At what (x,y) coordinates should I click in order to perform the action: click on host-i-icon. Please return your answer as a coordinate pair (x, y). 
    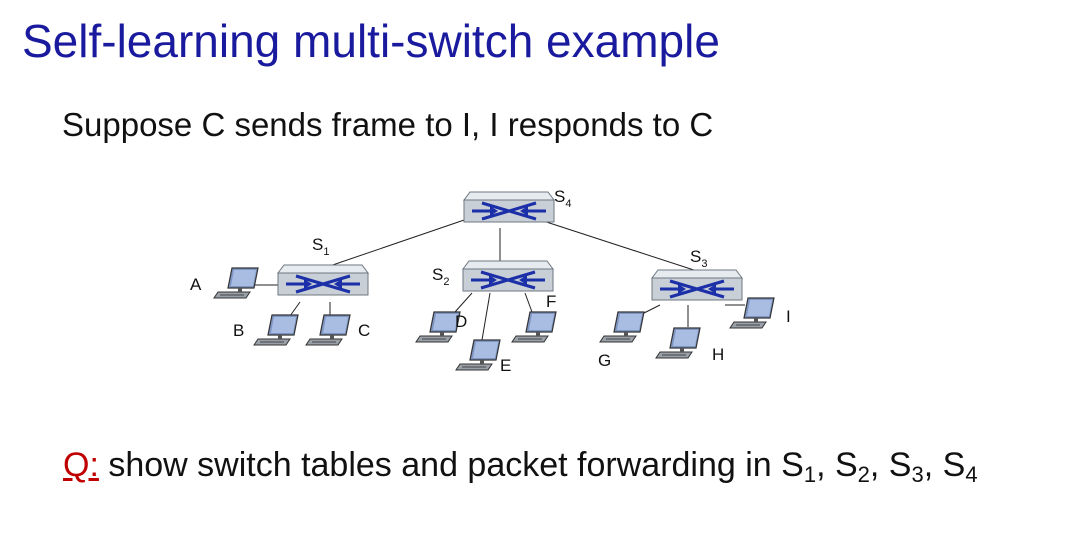
    Looking at the image, I should click on (752, 313).